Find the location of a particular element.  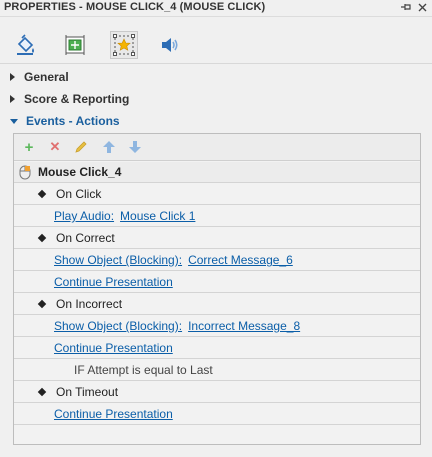

arrow-up-icon is located at coordinates (109, 147).